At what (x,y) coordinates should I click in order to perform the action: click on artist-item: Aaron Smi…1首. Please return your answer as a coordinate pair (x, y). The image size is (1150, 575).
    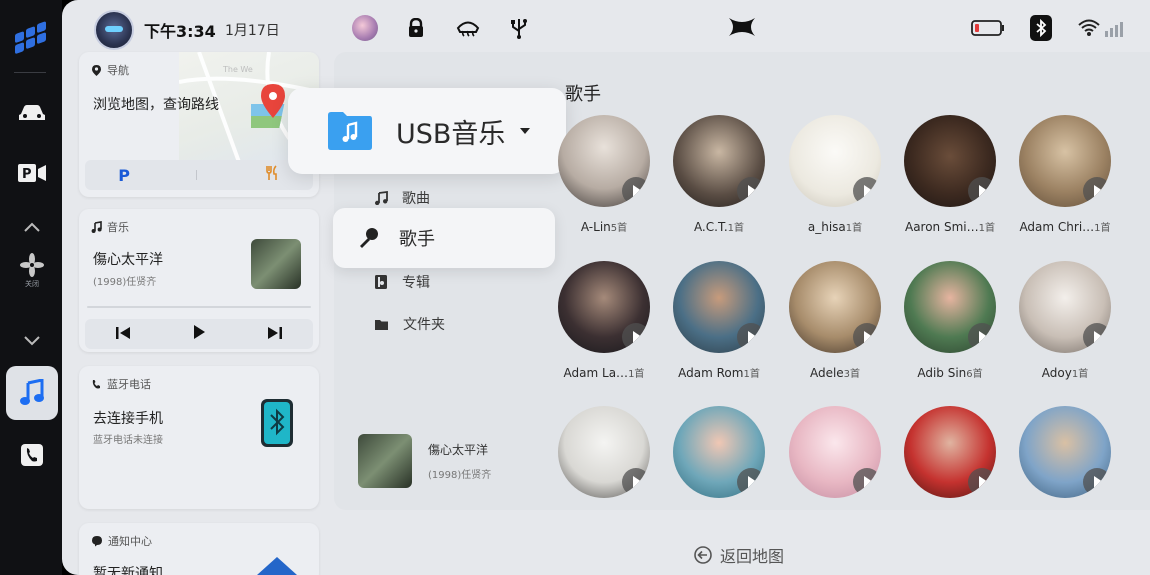
    Looking at the image, I should click on (950, 174).